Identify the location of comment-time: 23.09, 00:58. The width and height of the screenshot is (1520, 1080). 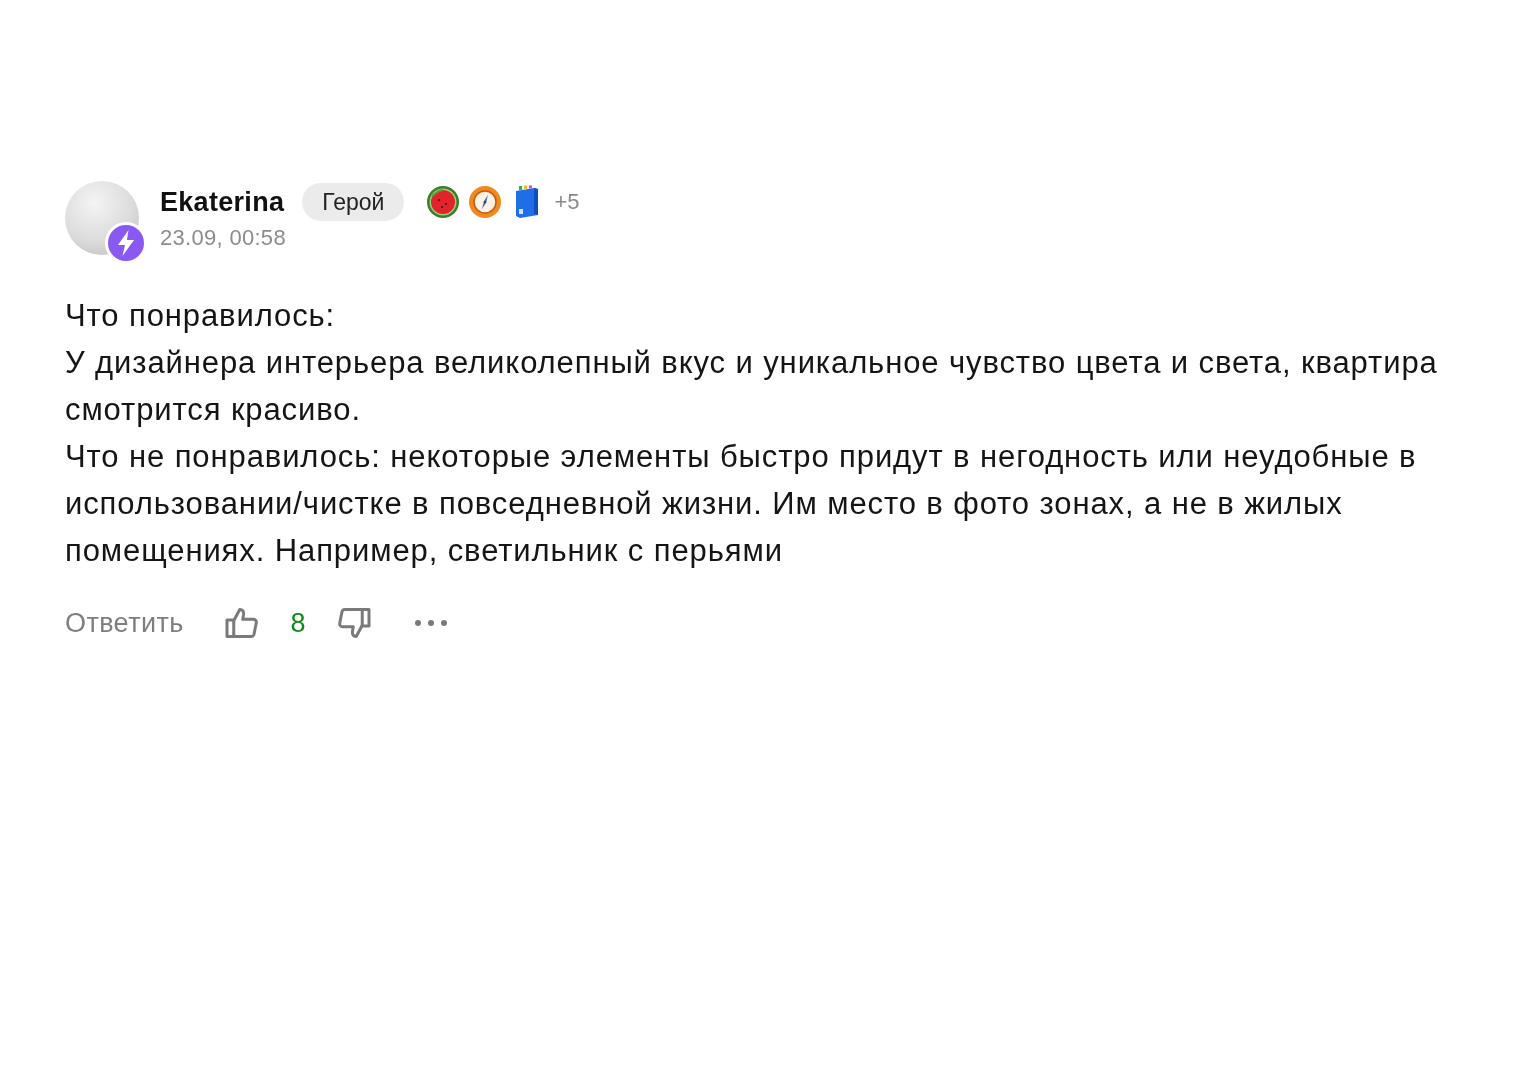
(223, 238).